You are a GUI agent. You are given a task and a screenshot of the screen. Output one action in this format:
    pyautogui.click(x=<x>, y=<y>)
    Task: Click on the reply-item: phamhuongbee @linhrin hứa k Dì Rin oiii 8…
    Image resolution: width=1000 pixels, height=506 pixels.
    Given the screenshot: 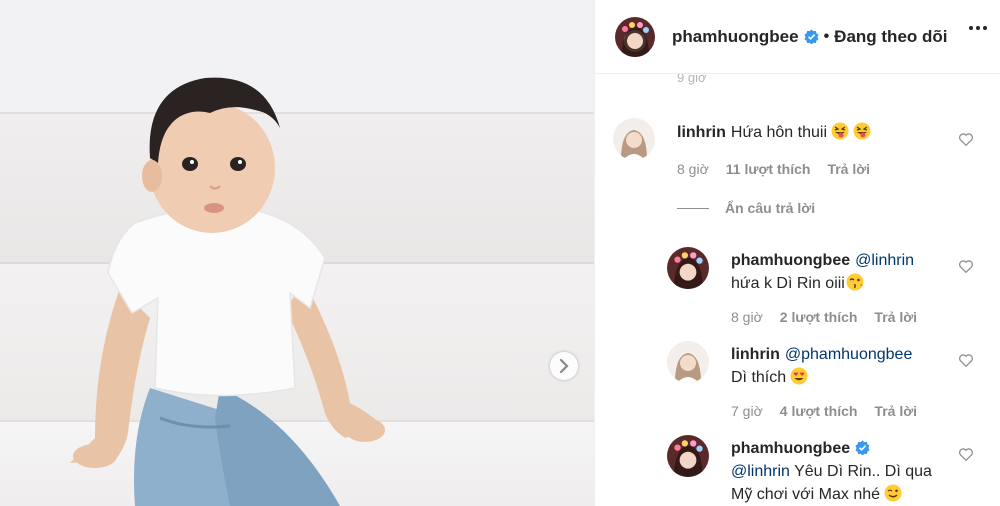 What is the action you would take?
    pyautogui.click(x=830, y=287)
    